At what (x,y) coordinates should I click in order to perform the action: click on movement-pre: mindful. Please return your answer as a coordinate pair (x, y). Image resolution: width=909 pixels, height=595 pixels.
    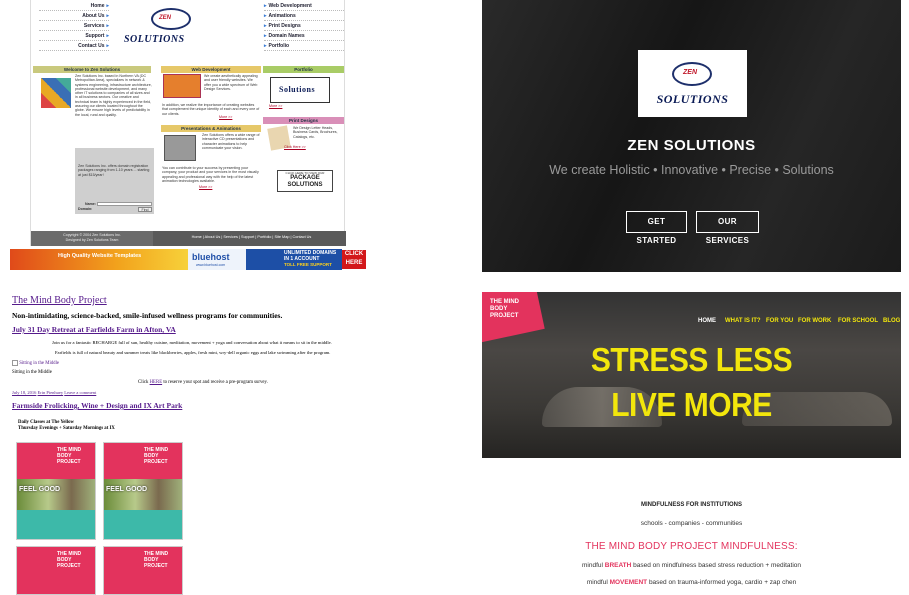
    Looking at the image, I should click on (598, 582).